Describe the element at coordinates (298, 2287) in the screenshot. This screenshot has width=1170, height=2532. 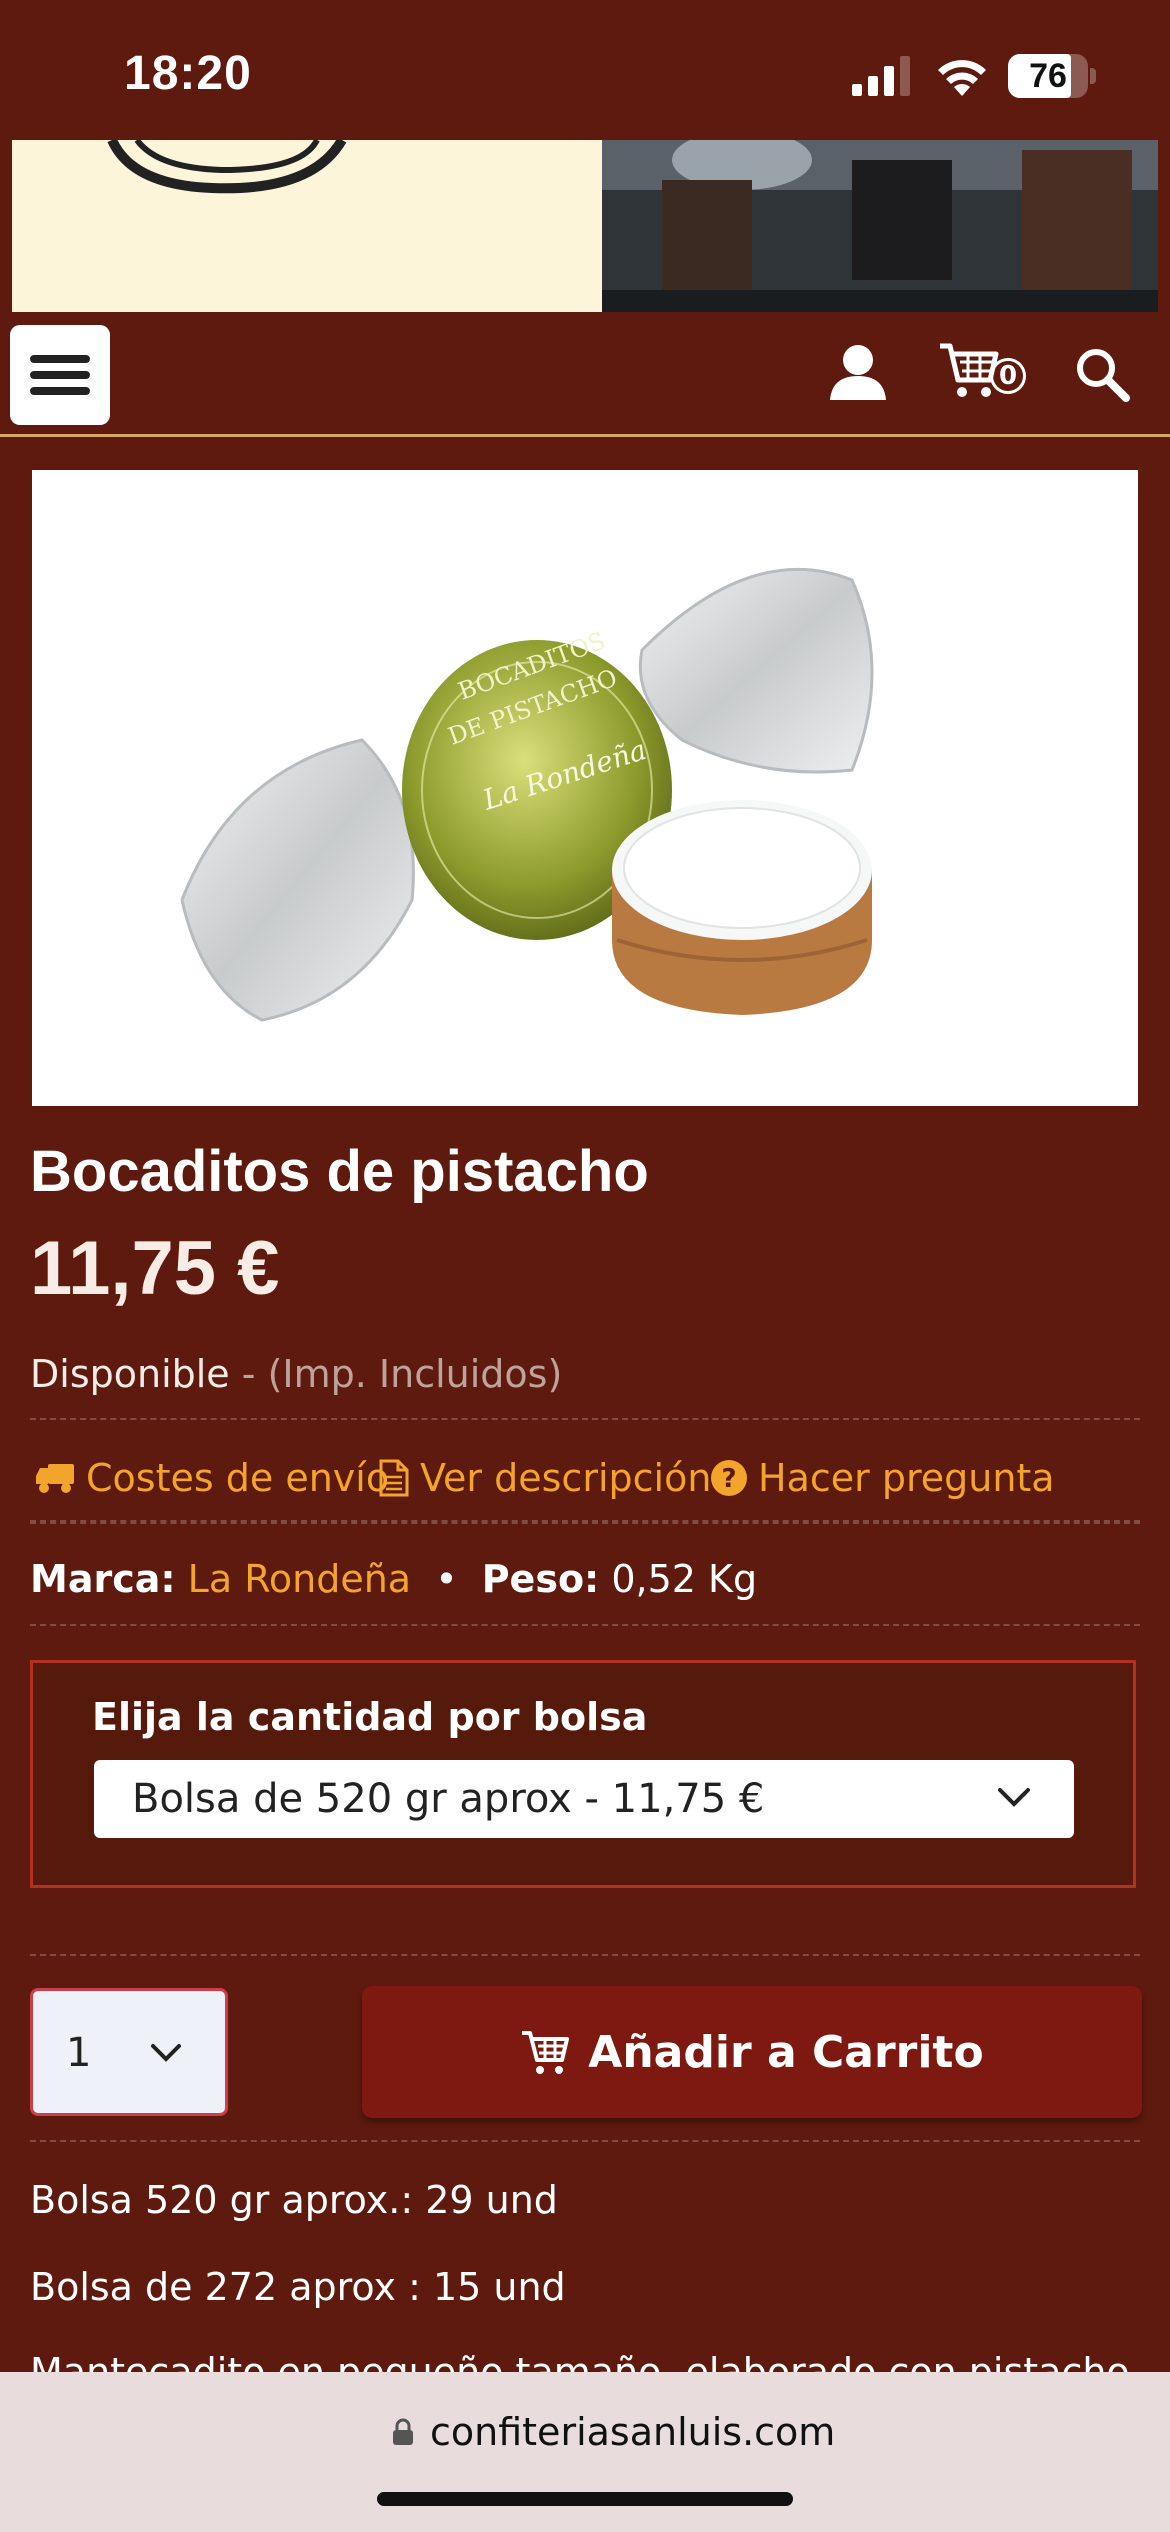
I see `info-line: Bolsa de 272 aprox : 15 und` at that location.